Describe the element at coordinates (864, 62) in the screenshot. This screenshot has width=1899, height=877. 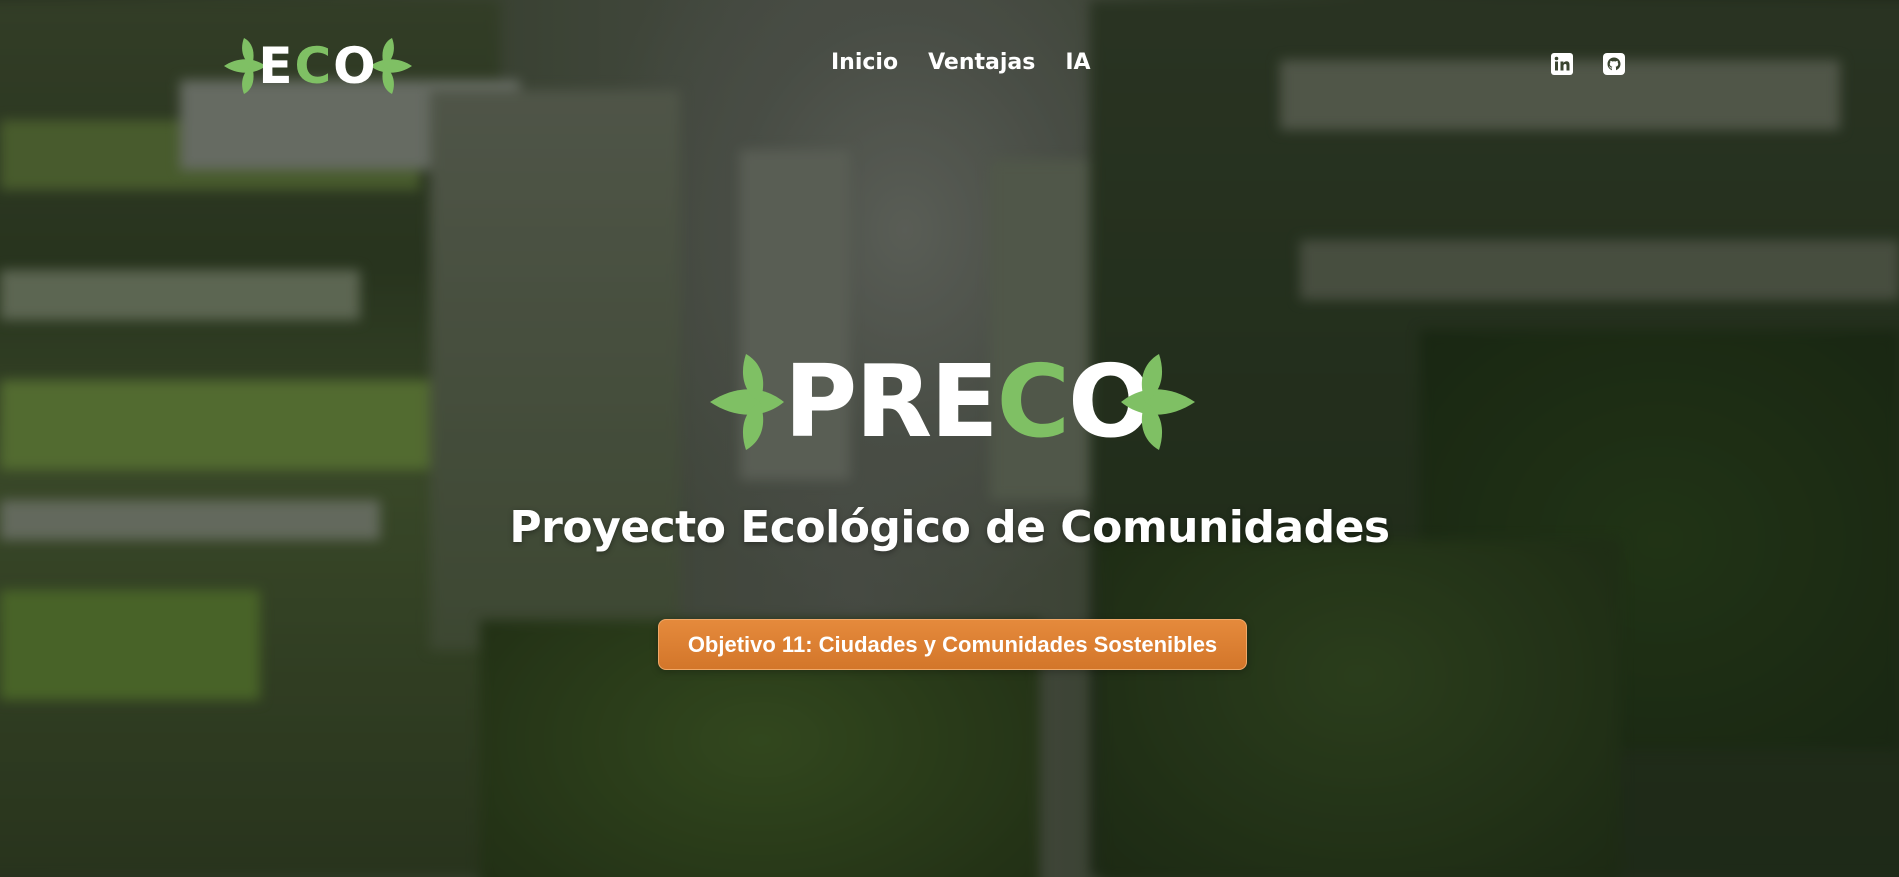
I see `nav-link-inicio: Inicio` at that location.